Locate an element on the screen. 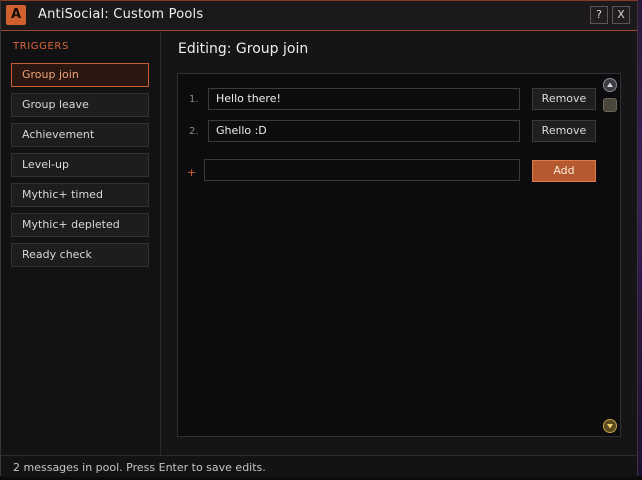  arrow-up-icon is located at coordinates (610, 84).